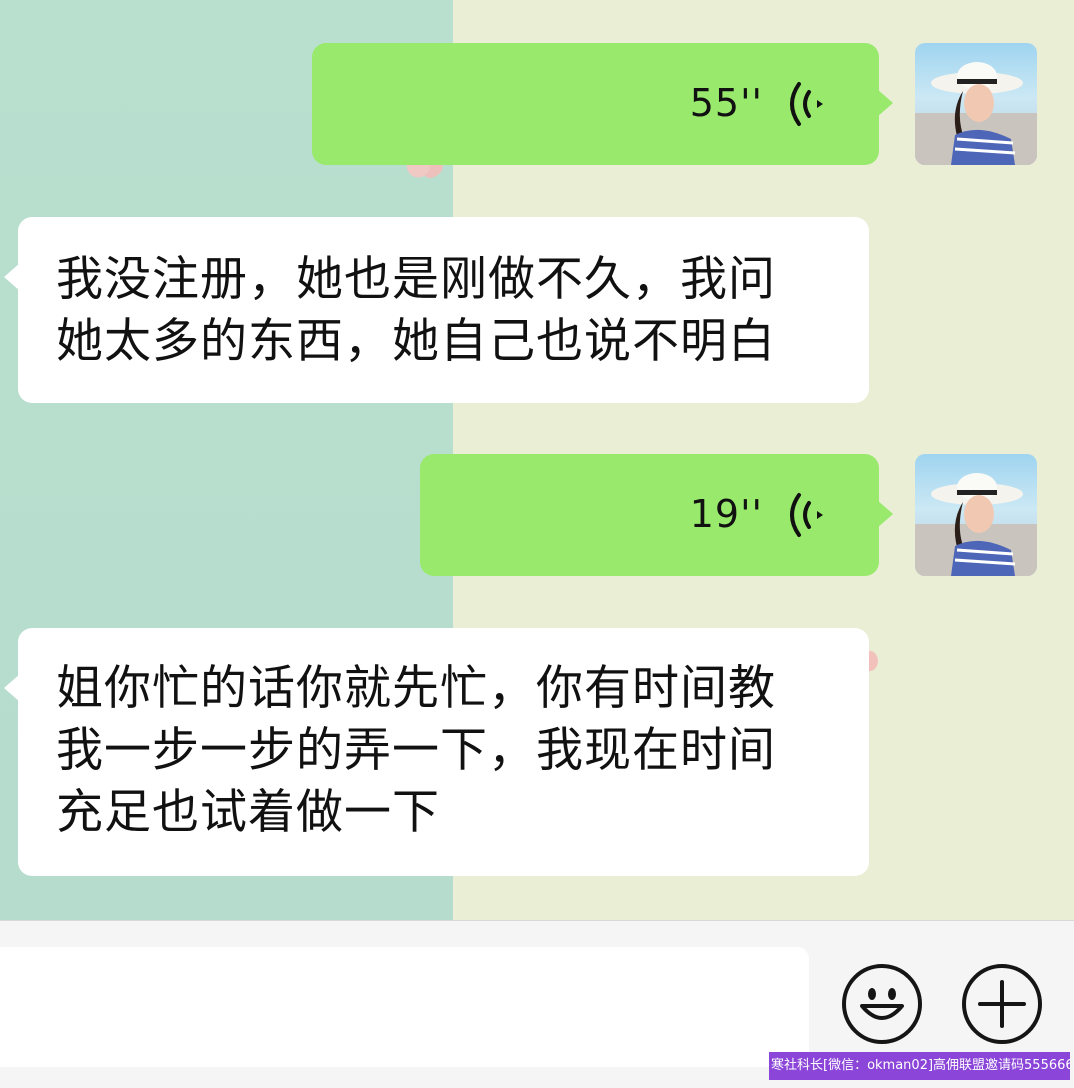  What do you see at coordinates (726, 514) in the screenshot?
I see `voice-duration: 19''` at bounding box center [726, 514].